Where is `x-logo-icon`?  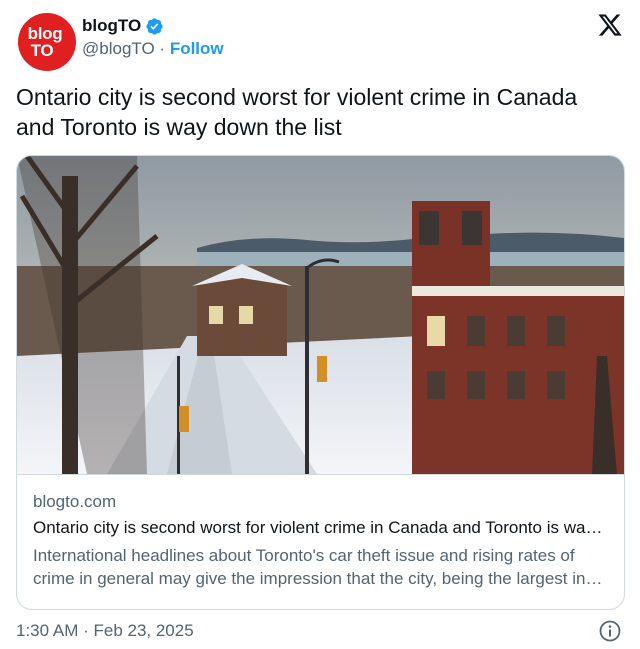
x-logo-icon is located at coordinates (610, 25).